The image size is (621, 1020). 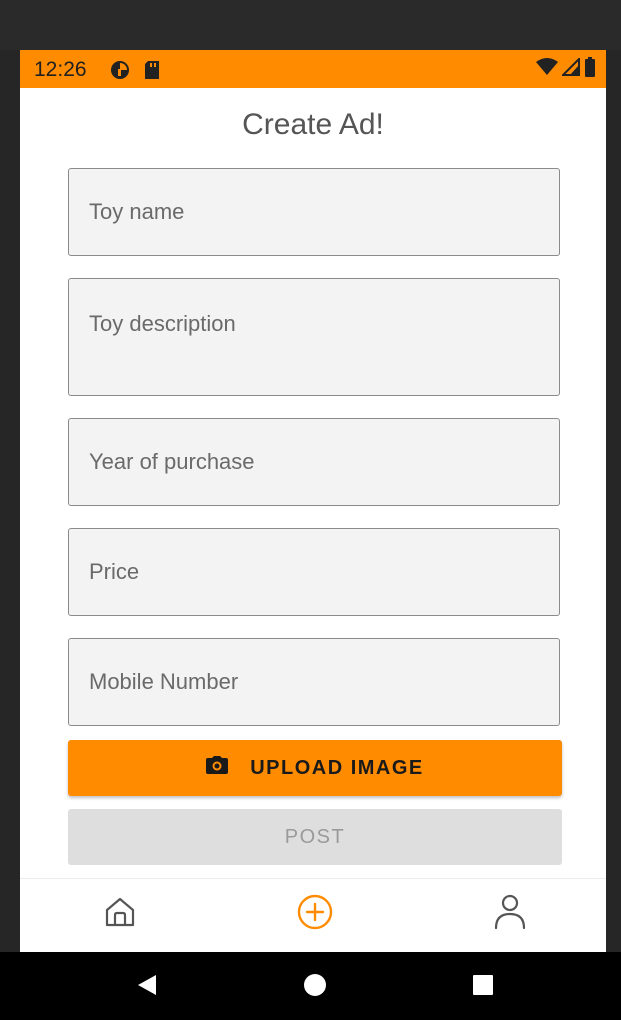 I want to click on nav-home, so click(x=120, y=914).